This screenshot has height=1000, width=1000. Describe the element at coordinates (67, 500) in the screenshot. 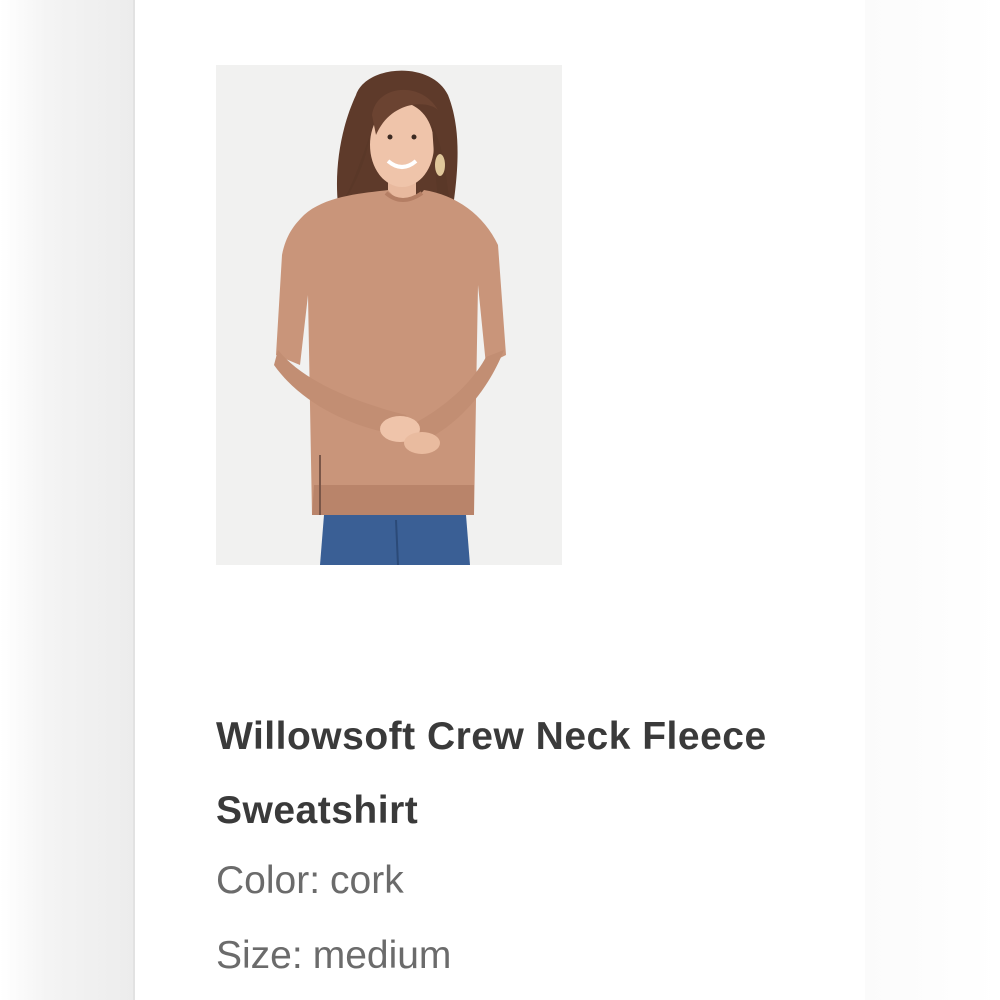

I see `left-backdrop` at that location.